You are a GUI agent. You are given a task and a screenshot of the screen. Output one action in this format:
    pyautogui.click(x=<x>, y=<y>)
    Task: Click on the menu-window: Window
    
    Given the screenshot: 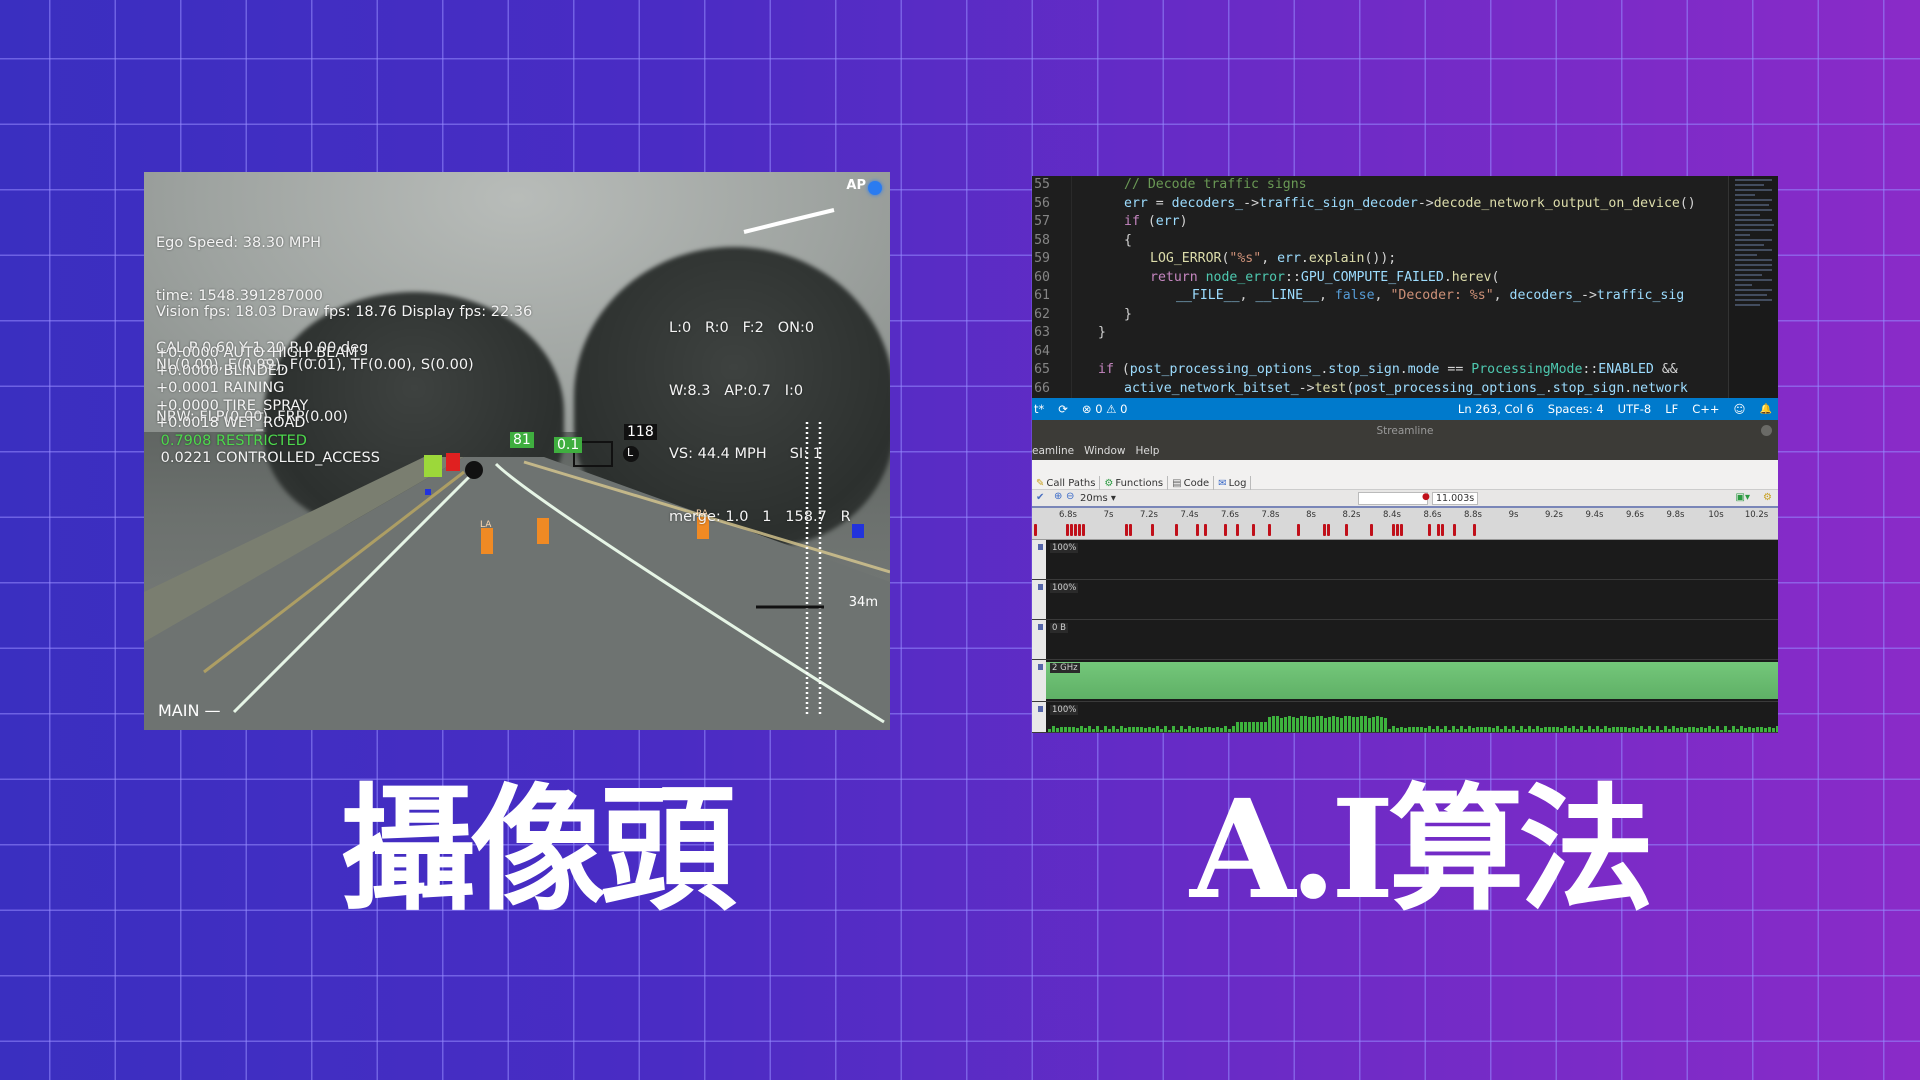 What is the action you would take?
    pyautogui.click(x=1104, y=451)
    